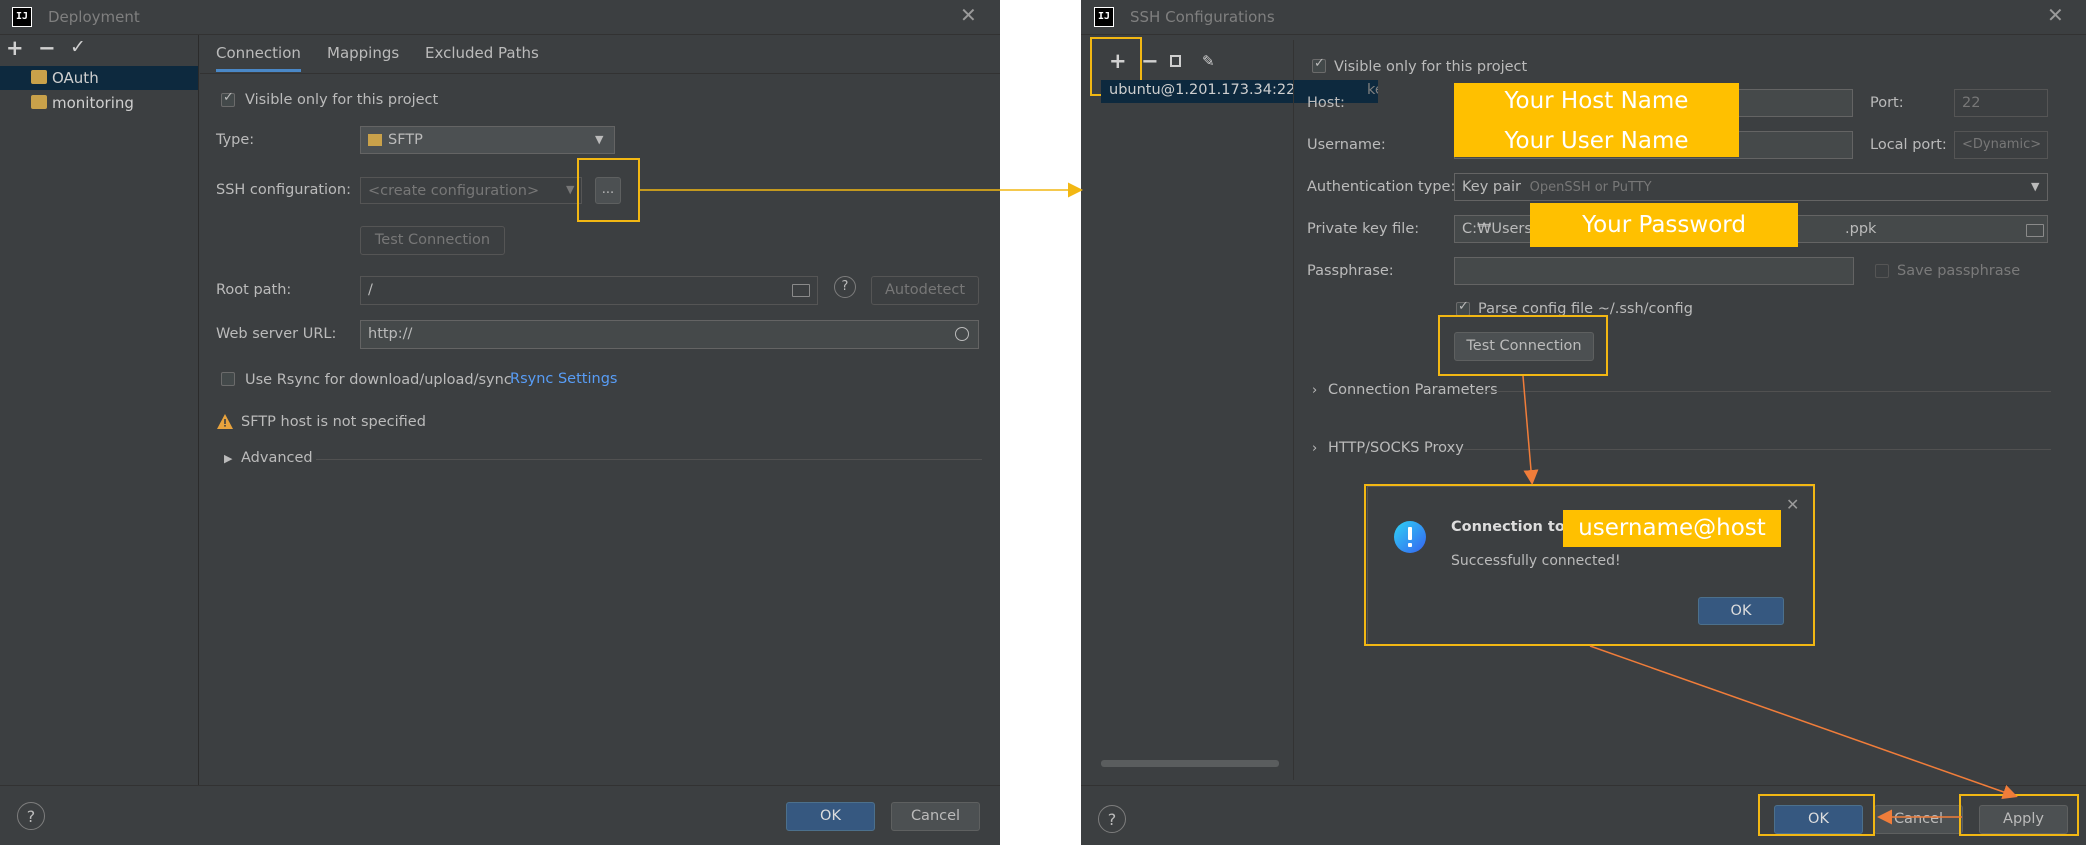 The image size is (2086, 845). What do you see at coordinates (1803, 722) in the screenshot?
I see `arrow-to-apply` at bounding box center [1803, 722].